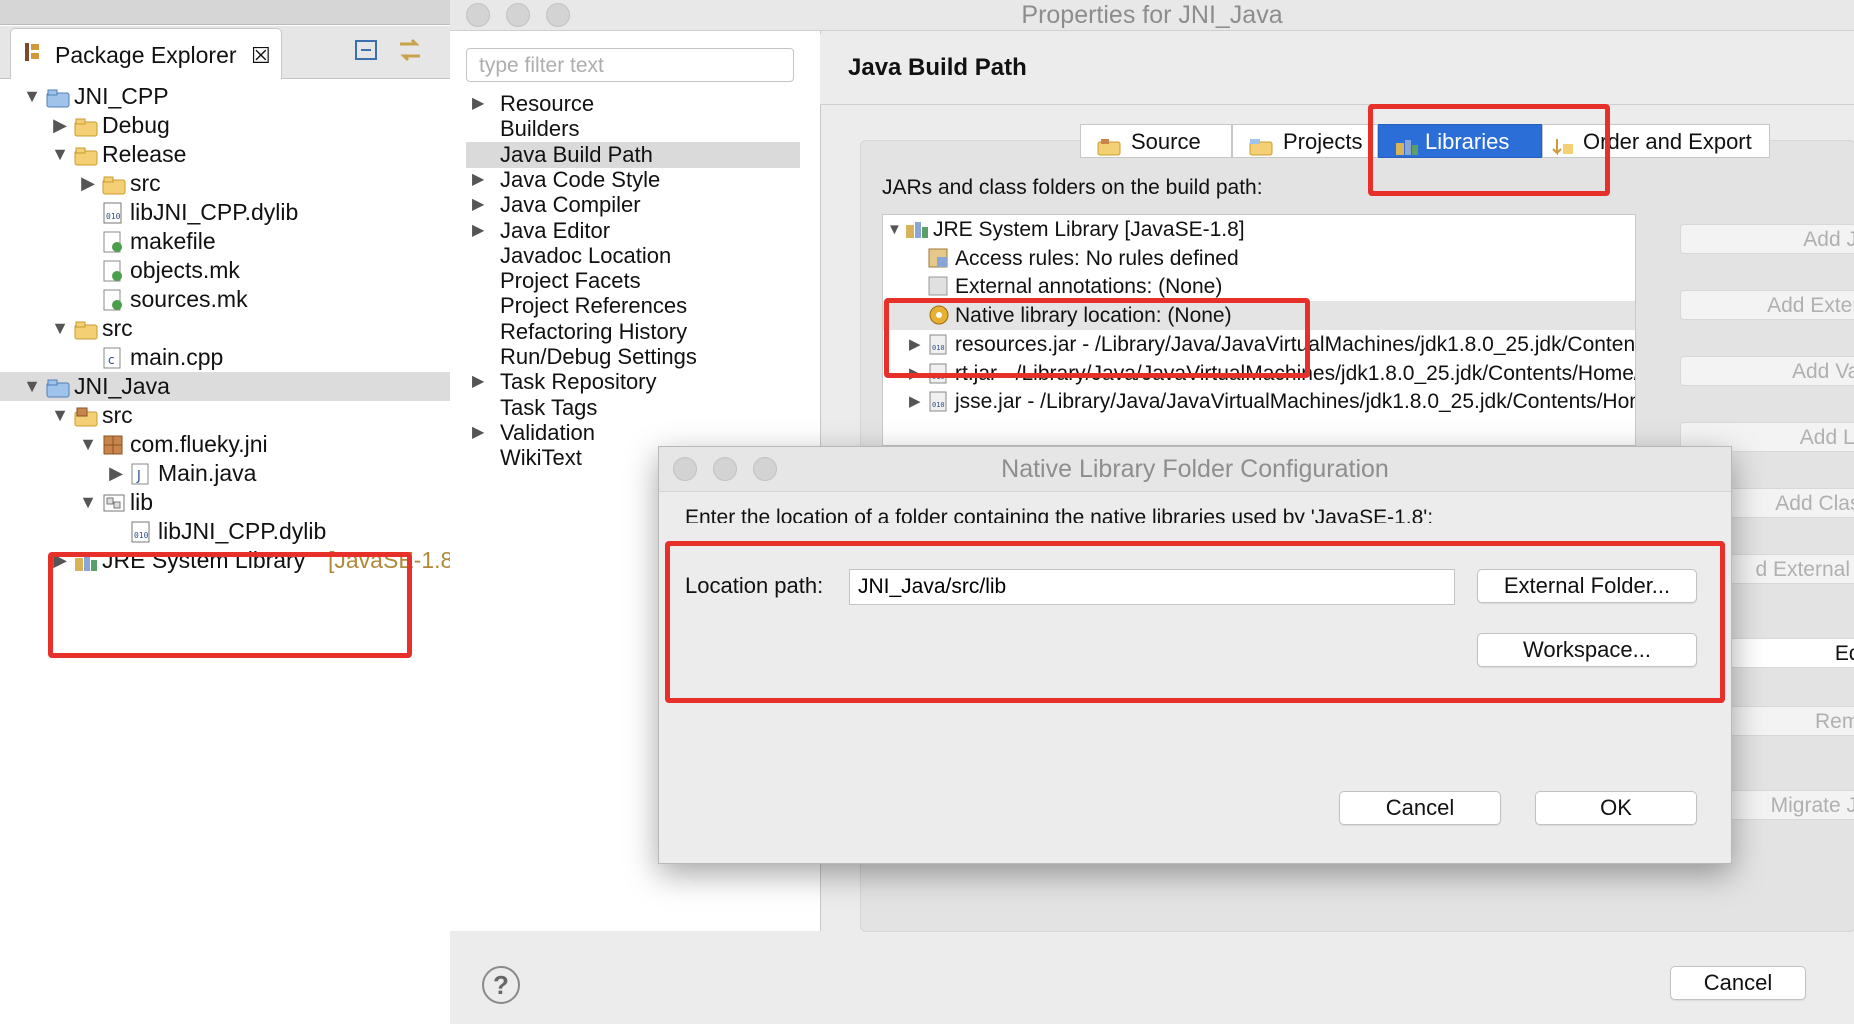 The height and width of the screenshot is (1024, 1854). I want to click on libraries-tab-highlight-box, so click(1489, 150).